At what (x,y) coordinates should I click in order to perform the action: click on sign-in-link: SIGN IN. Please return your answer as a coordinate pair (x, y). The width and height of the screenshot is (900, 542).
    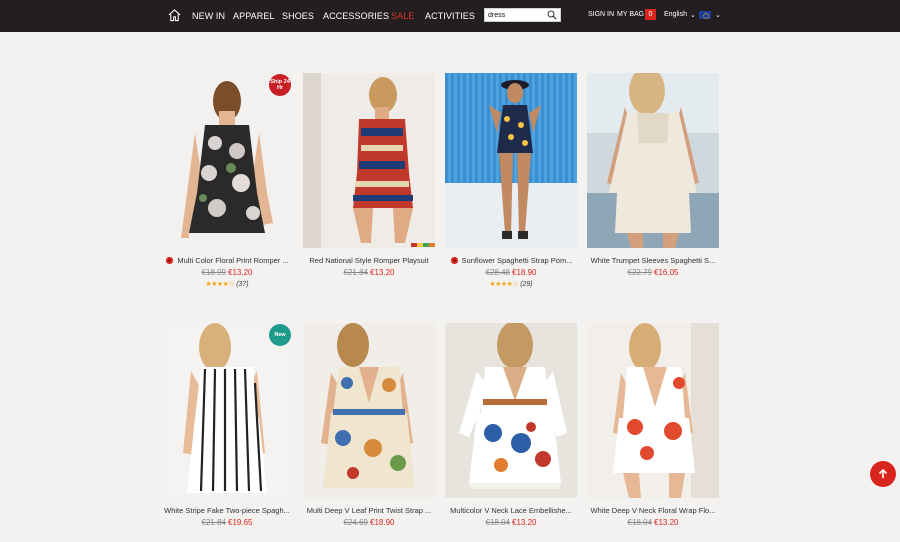
    Looking at the image, I should click on (601, 14).